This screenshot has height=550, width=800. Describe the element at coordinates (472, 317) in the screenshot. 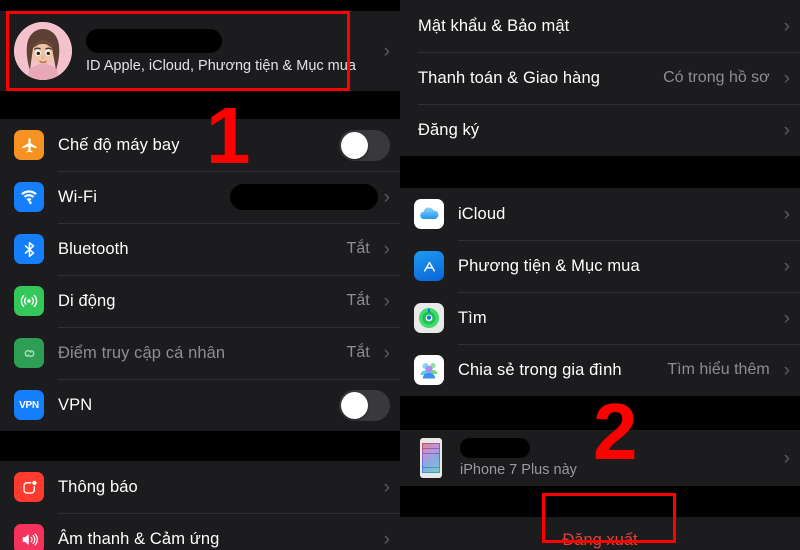

I see `row-label: Tìm` at that location.